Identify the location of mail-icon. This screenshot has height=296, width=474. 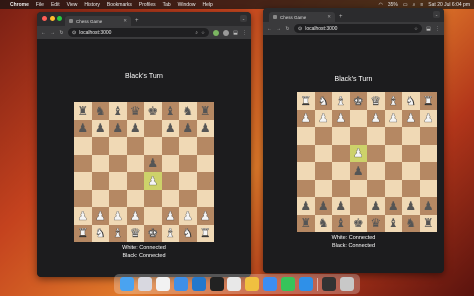
(270, 284).